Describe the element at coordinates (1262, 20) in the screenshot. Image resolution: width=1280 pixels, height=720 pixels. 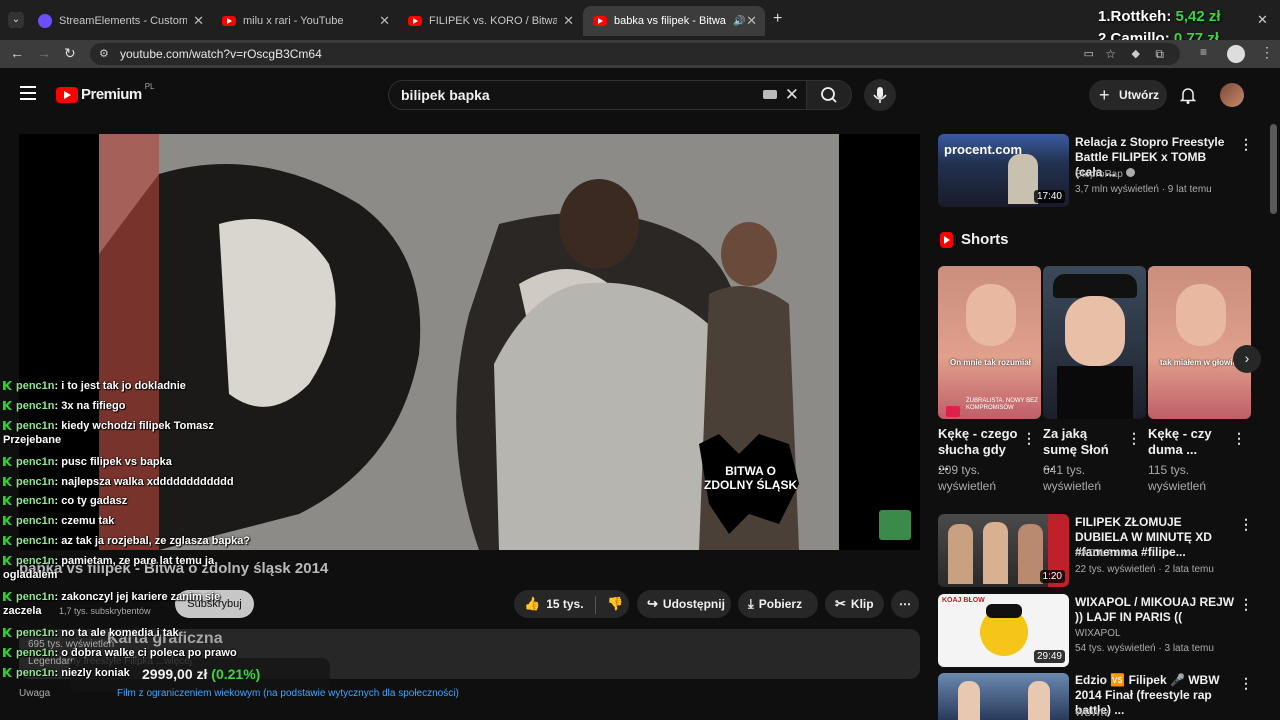
I see `window-close-icon: ✕` at that location.